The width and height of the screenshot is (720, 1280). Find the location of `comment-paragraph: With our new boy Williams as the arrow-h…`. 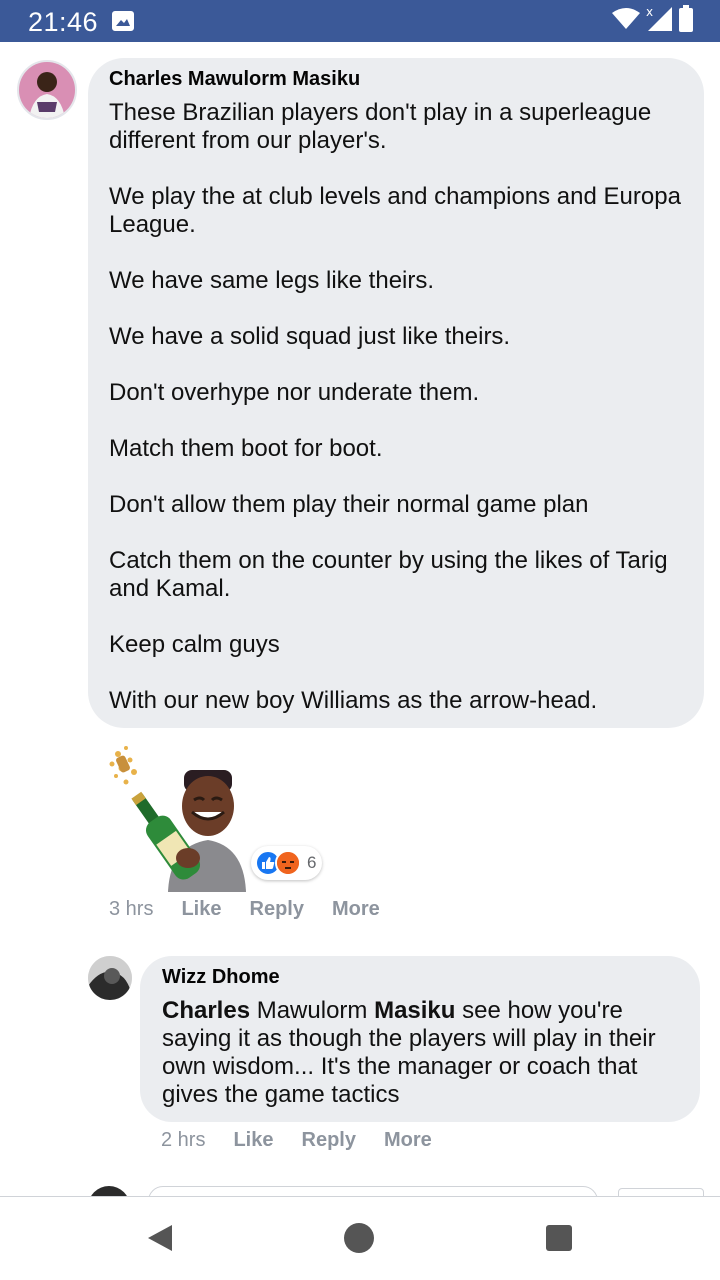

comment-paragraph: With our new boy Williams as the arrow-h… is located at coordinates (353, 700).